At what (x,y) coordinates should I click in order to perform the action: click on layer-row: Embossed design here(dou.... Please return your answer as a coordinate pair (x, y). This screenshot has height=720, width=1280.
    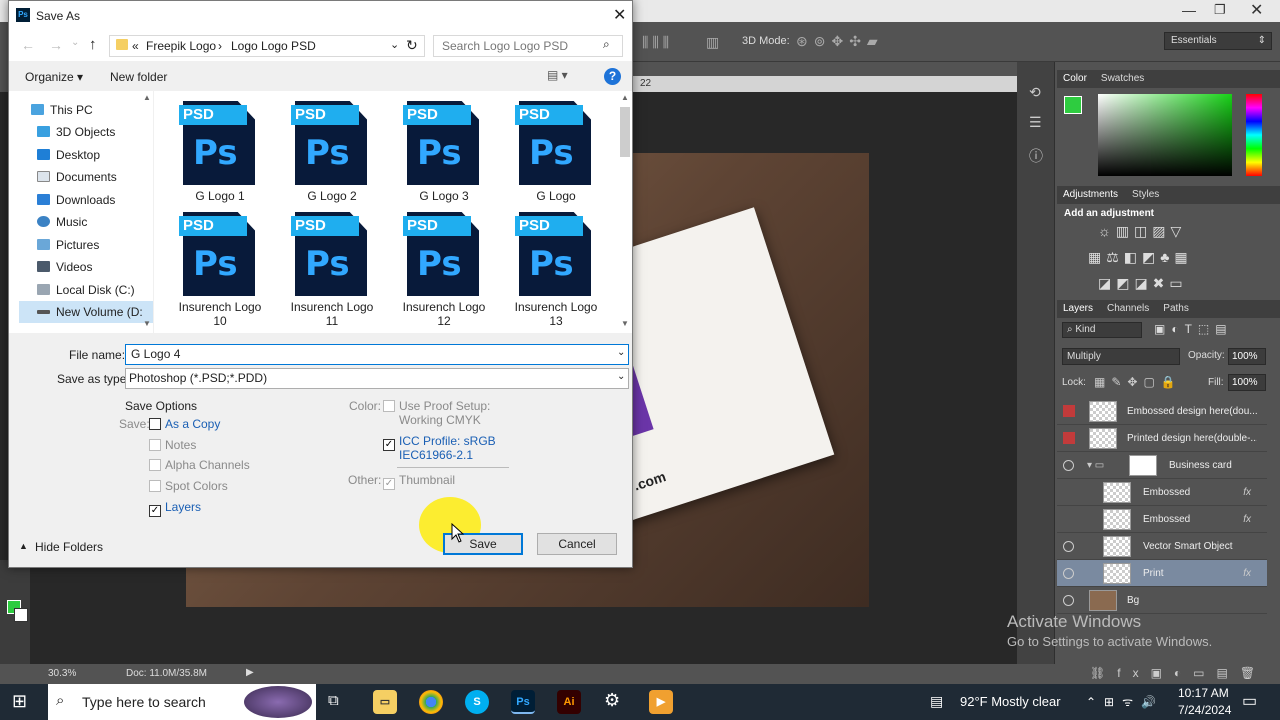
    Looking at the image, I should click on (1162, 411).